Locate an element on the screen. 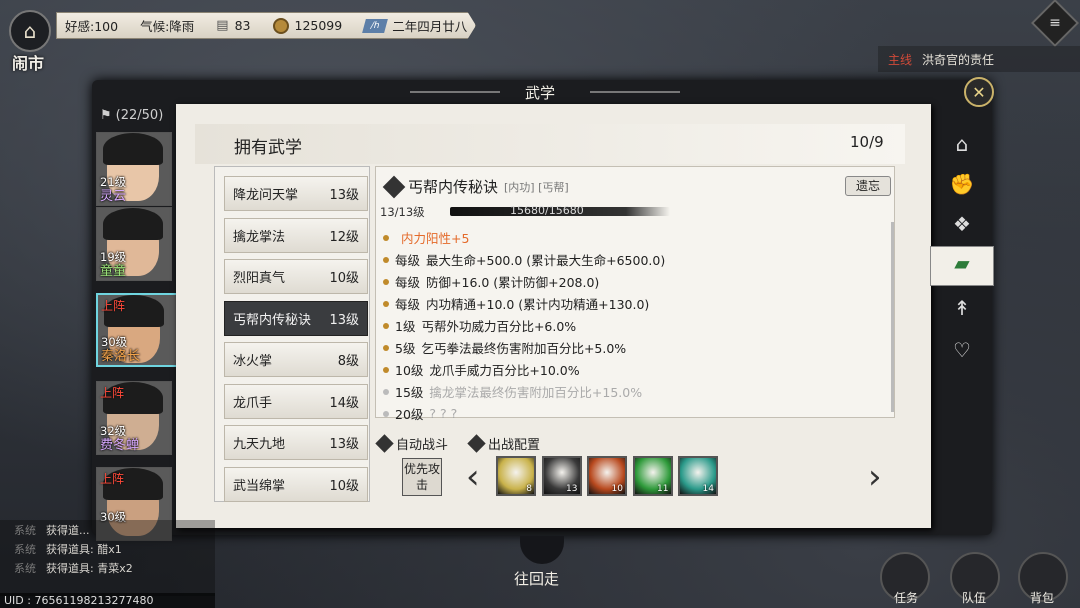  close-button: ✕ is located at coordinates (979, 92).